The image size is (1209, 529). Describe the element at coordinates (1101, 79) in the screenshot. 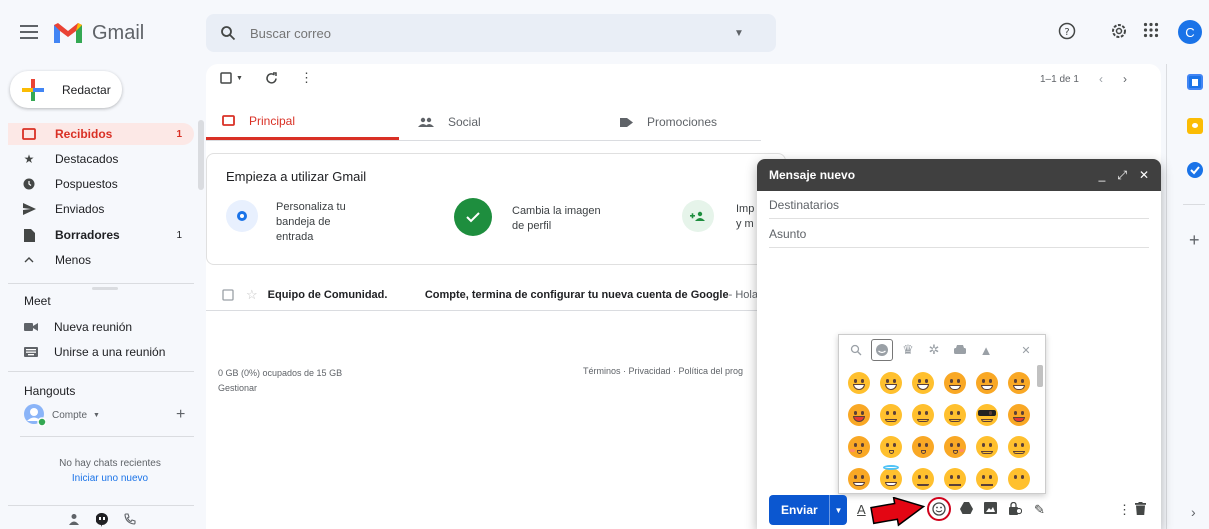

I see `prev-page-icon: ‹` at that location.